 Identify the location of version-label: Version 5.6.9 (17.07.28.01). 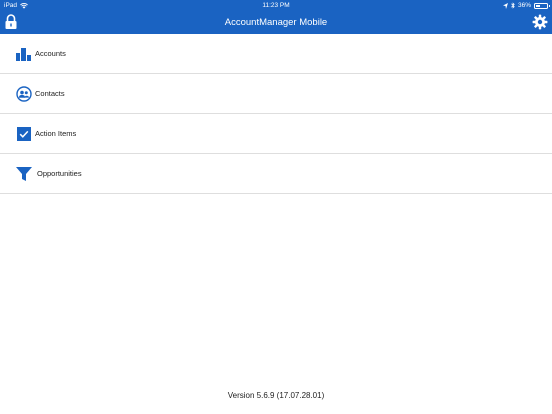
(276, 395).